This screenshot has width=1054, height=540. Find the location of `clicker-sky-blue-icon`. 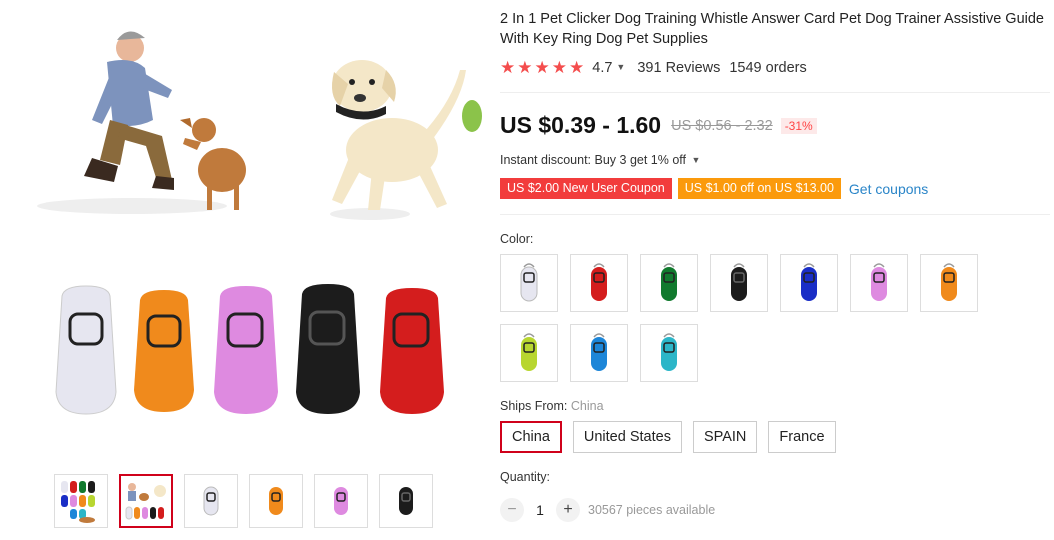

clicker-sky-blue-icon is located at coordinates (599, 352).